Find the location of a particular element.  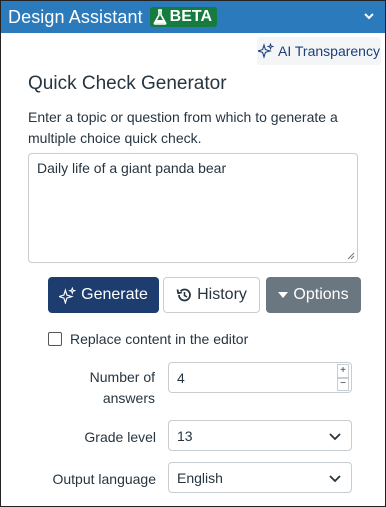

panel-header: Design Assistant BETA is located at coordinates (193, 17).